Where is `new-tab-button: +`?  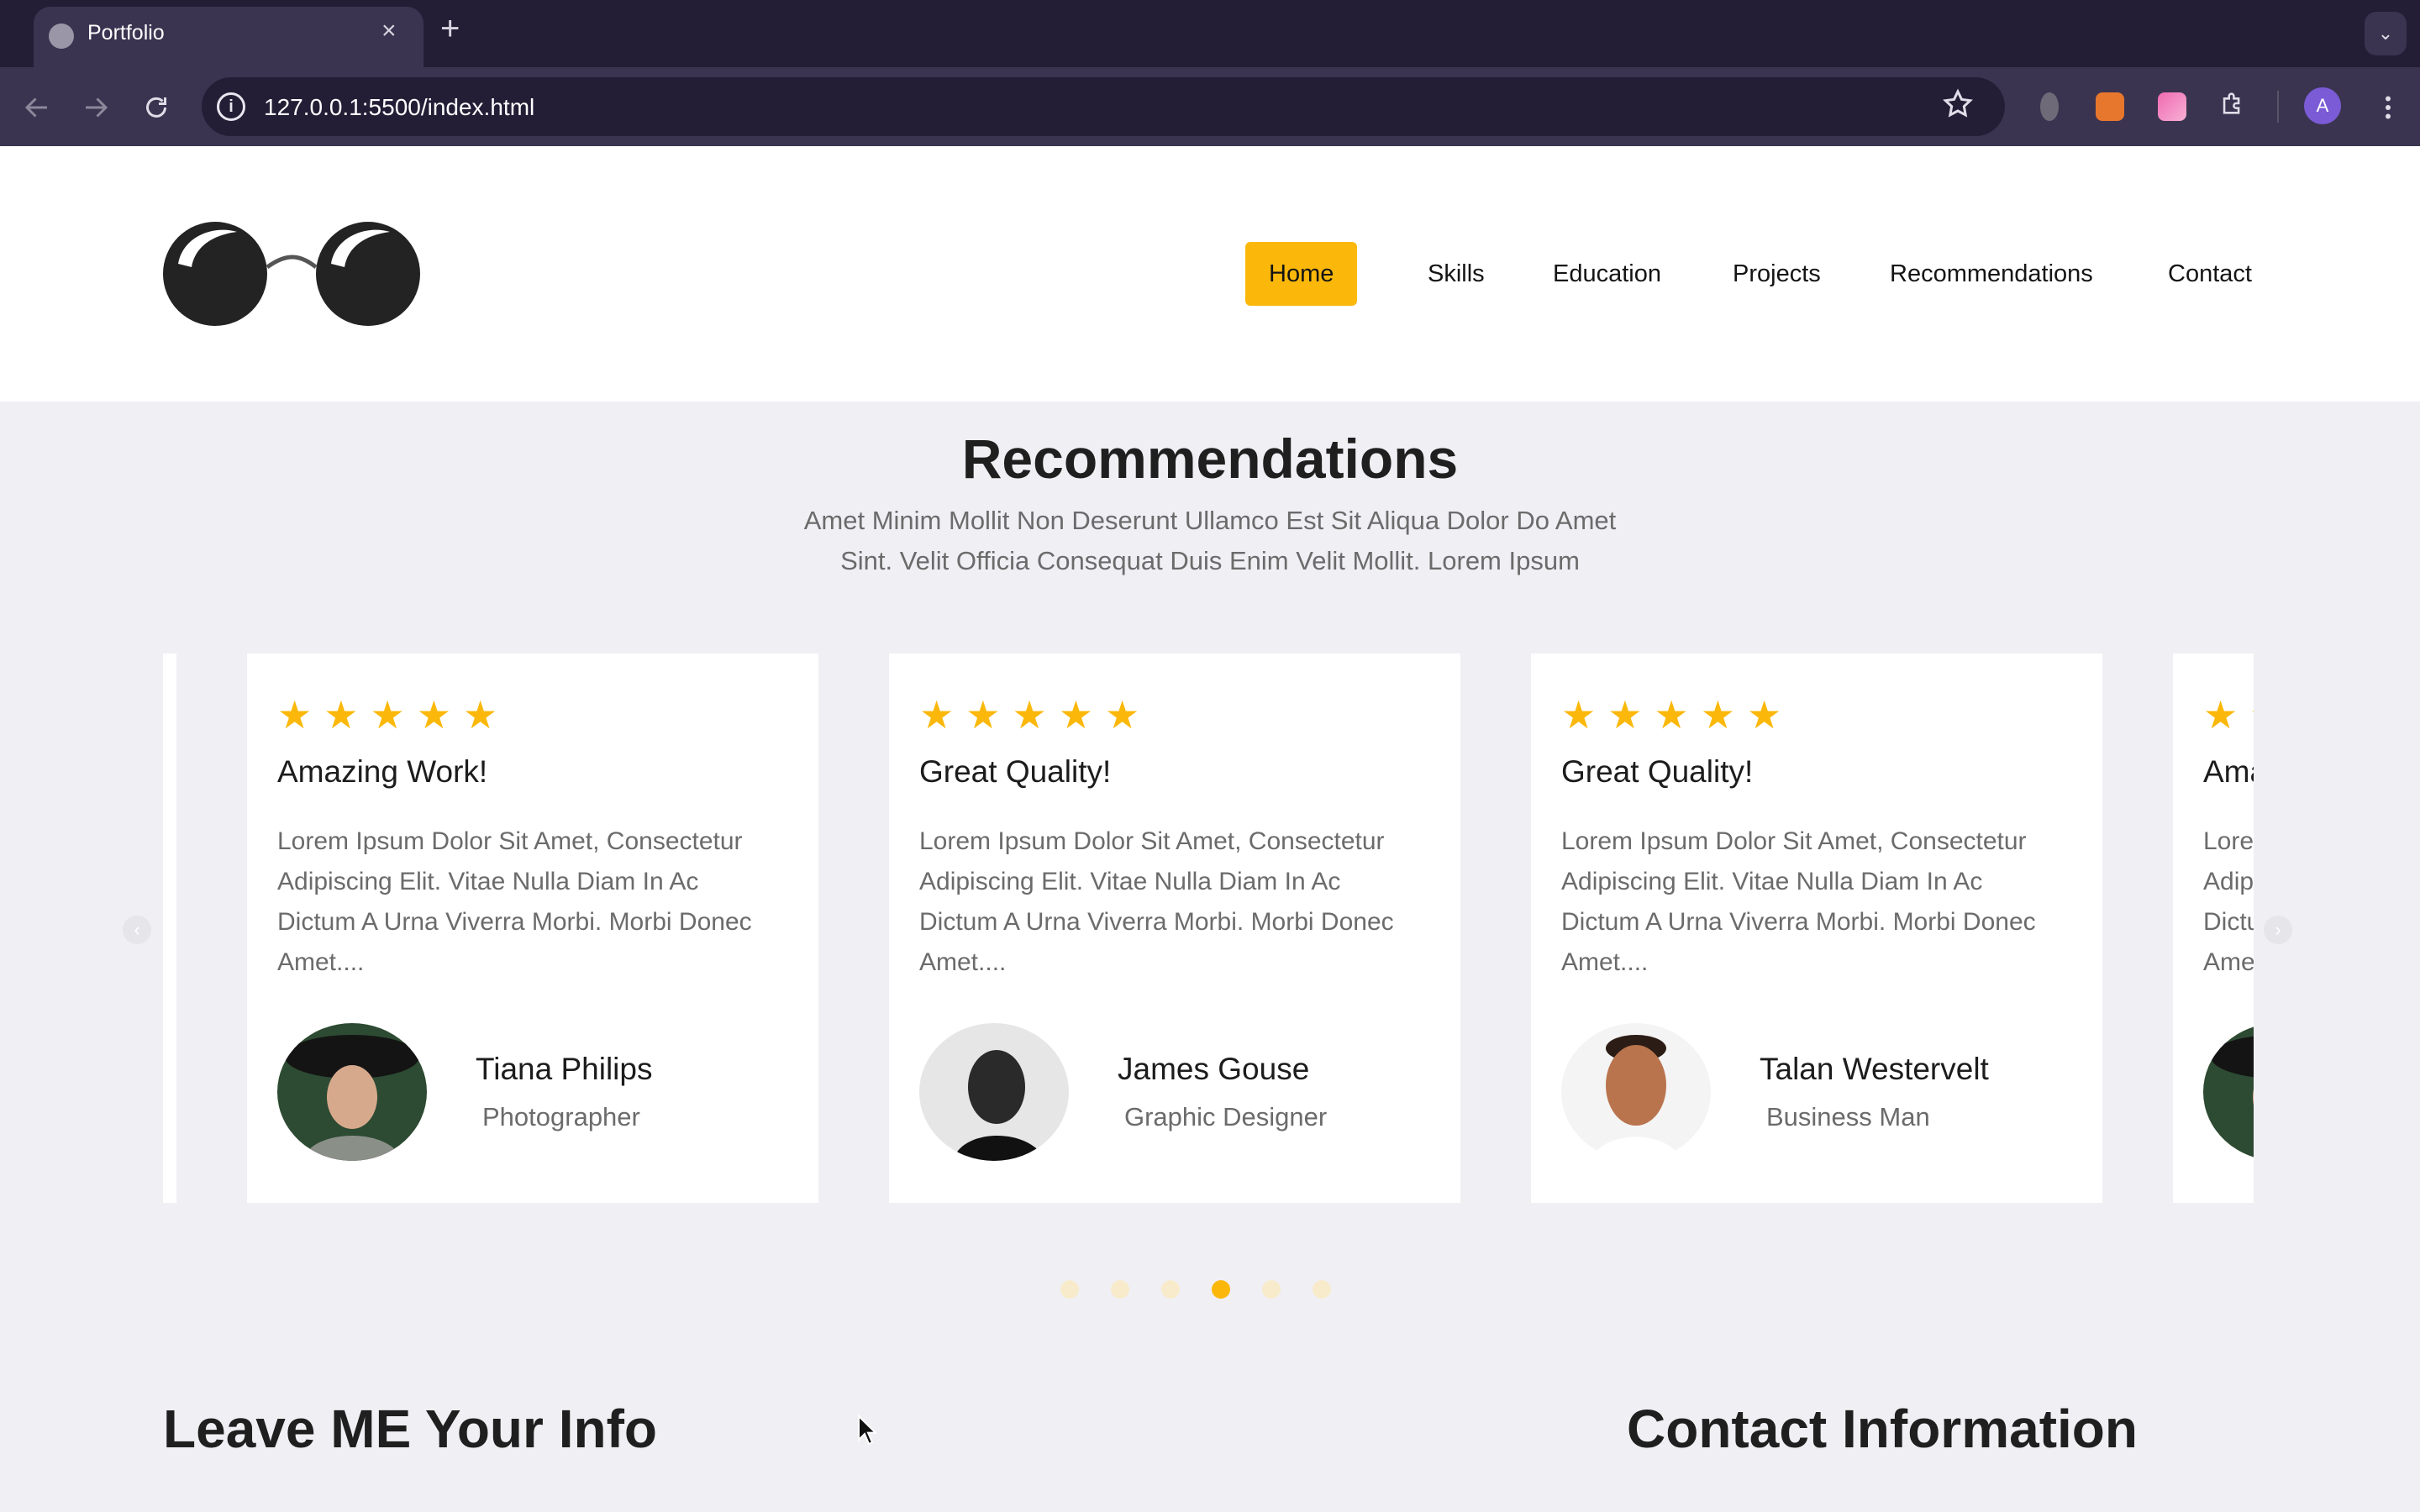
new-tab-button: + is located at coordinates (450, 28).